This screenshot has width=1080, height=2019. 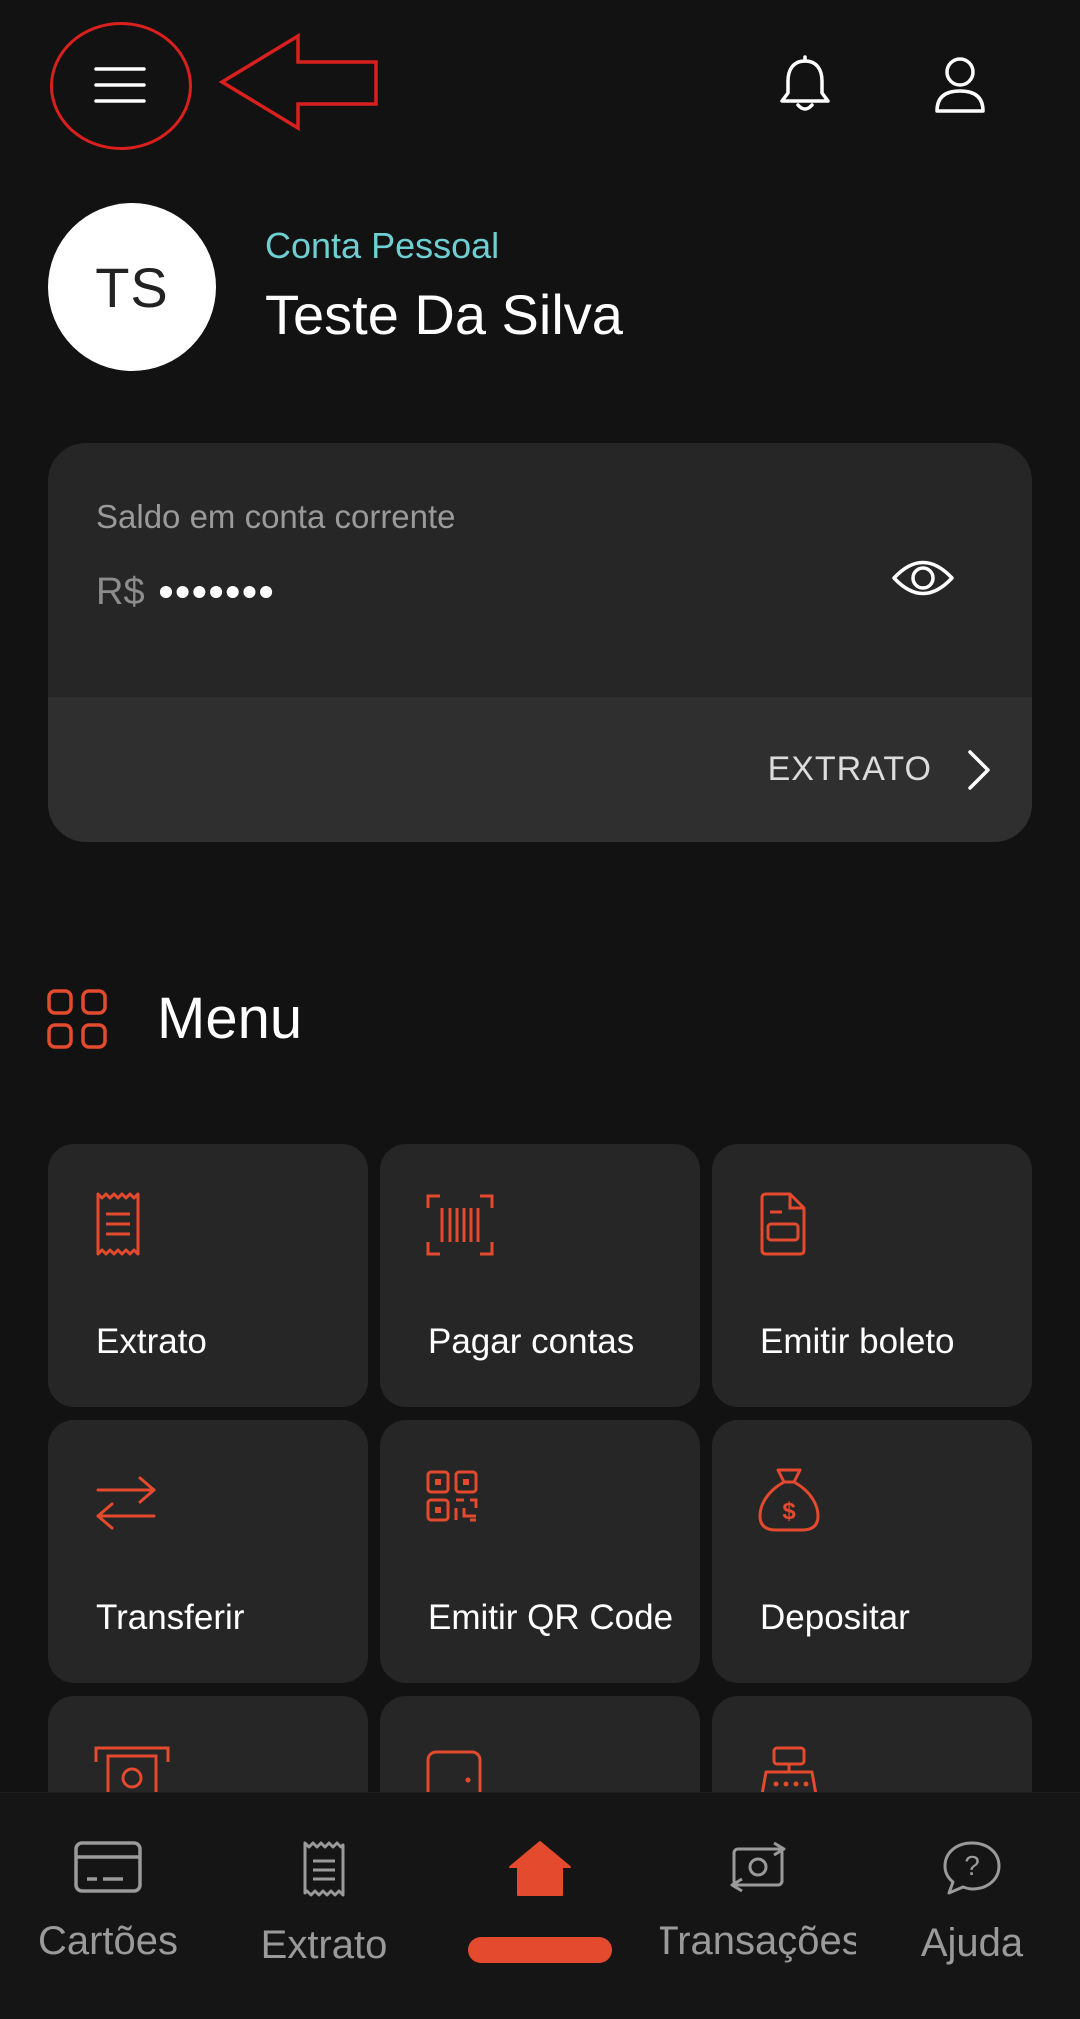 What do you see at coordinates (857, 1341) in the screenshot?
I see `menu-tile-label: Emitir boleto` at bounding box center [857, 1341].